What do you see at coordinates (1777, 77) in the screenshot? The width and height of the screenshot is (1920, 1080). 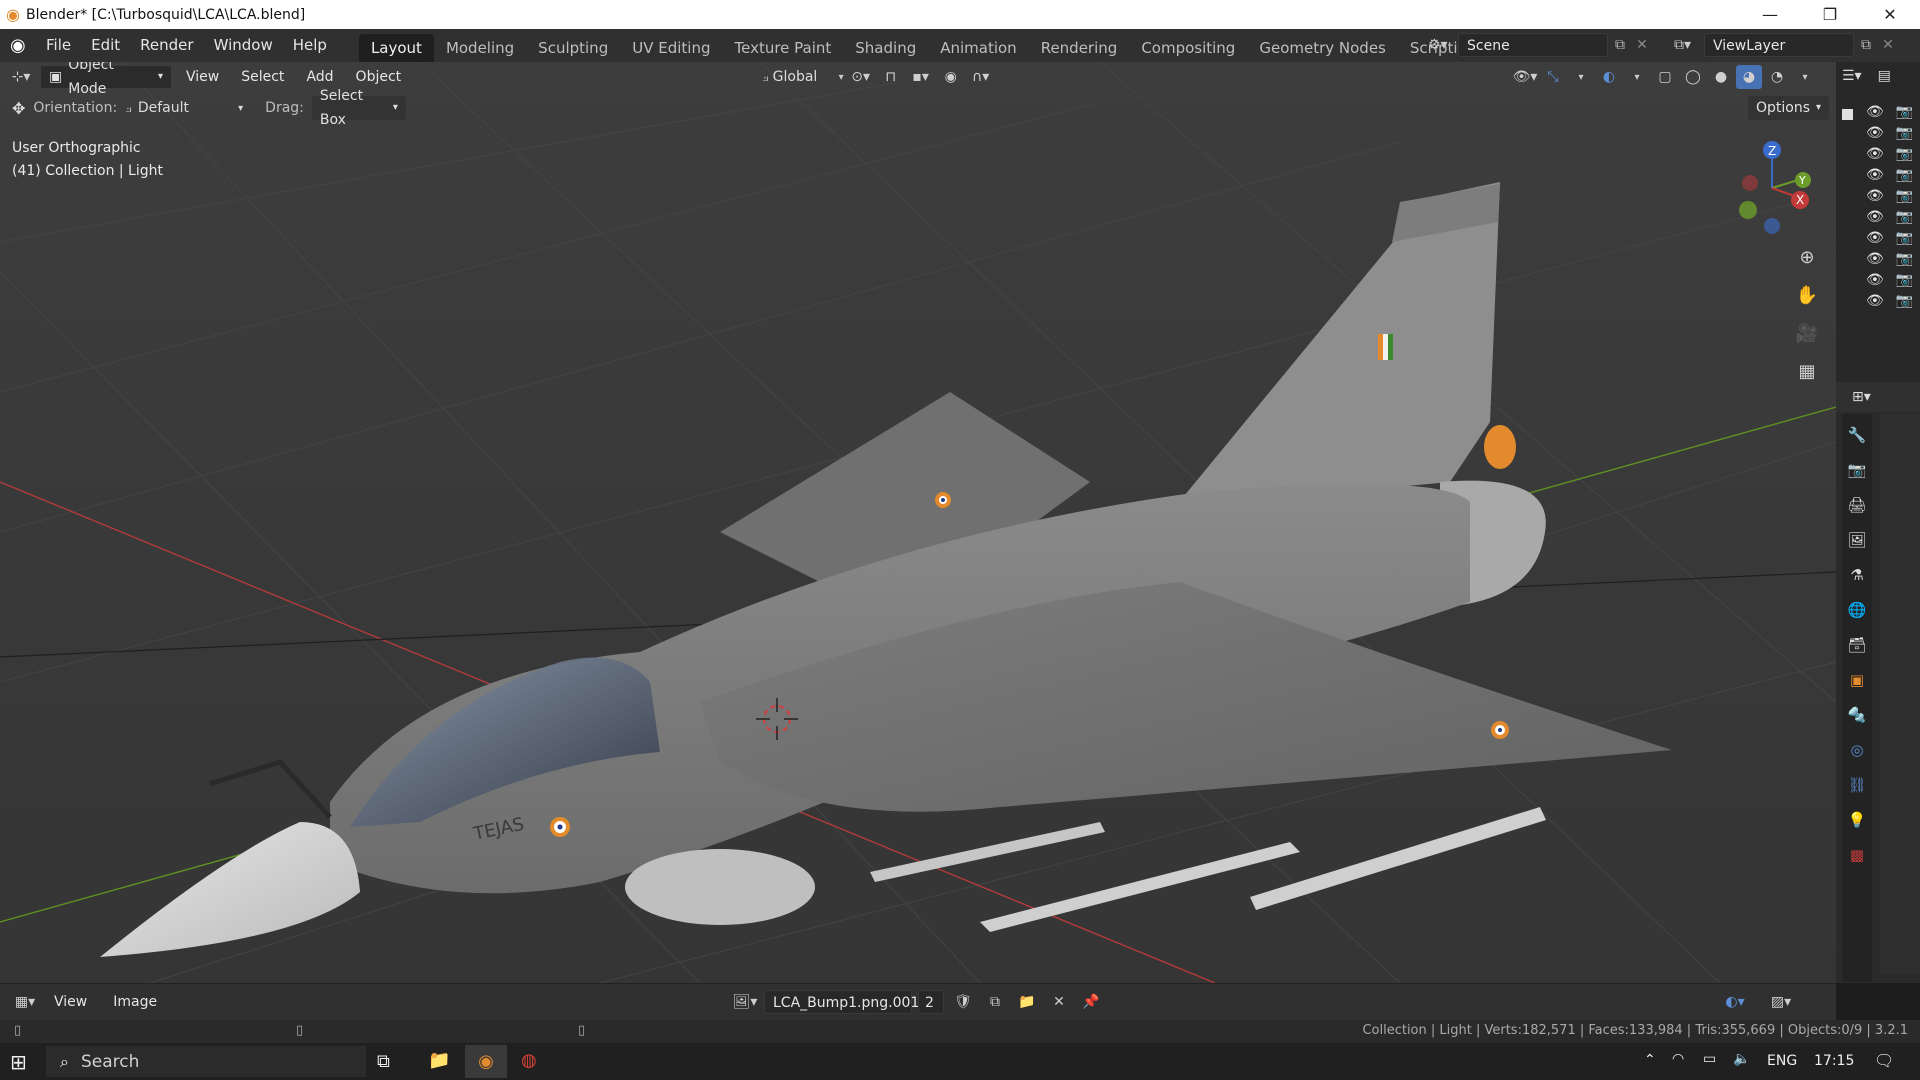 I see `rendered-shading-icon: ◔` at bounding box center [1777, 77].